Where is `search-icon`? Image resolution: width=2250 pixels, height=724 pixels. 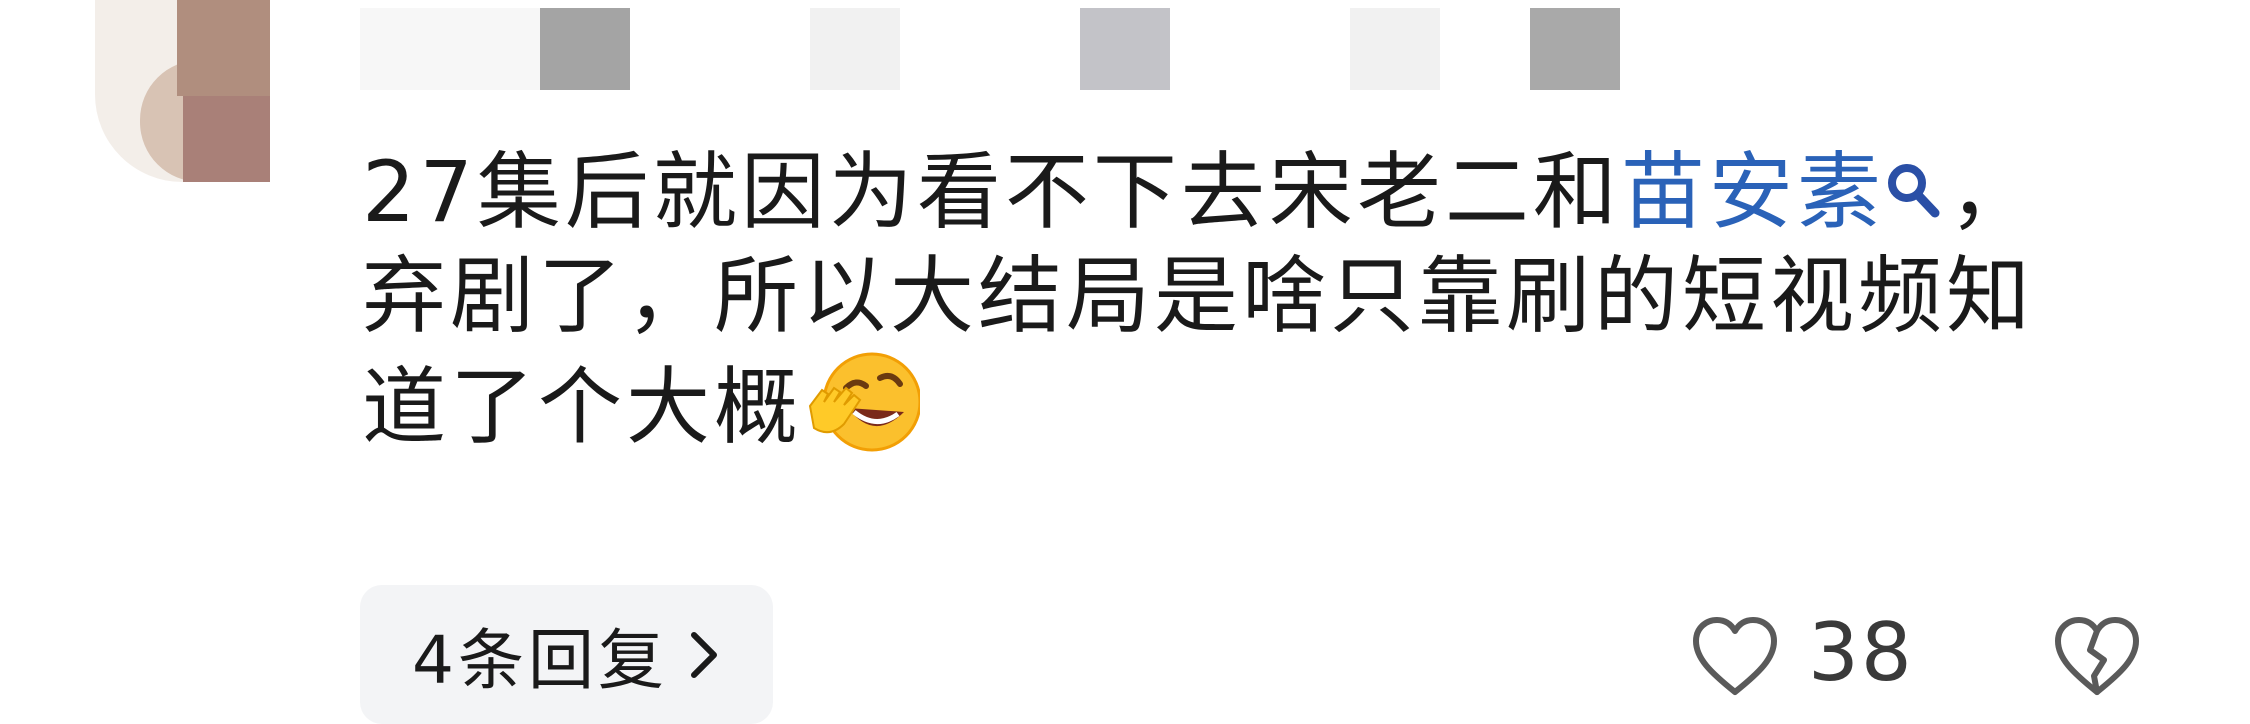
search-icon is located at coordinates (1917, 187).